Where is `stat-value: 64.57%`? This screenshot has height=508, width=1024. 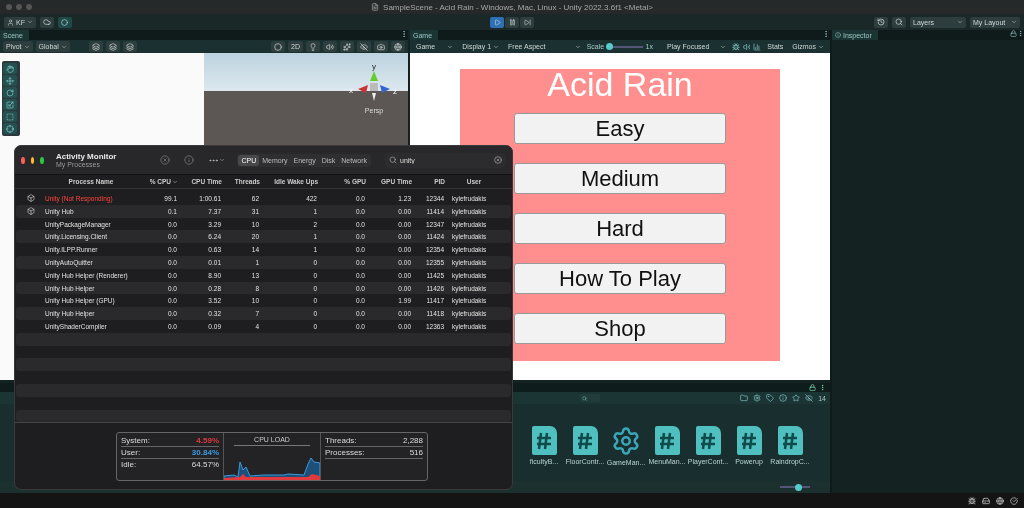
stat-value: 64.57% is located at coordinates (205, 464).